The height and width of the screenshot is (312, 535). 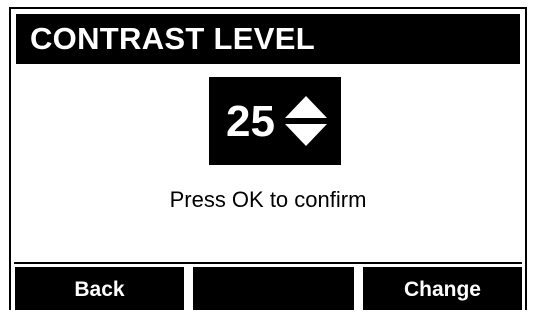 I want to click on up-down-arrows-icon, so click(x=306, y=121).